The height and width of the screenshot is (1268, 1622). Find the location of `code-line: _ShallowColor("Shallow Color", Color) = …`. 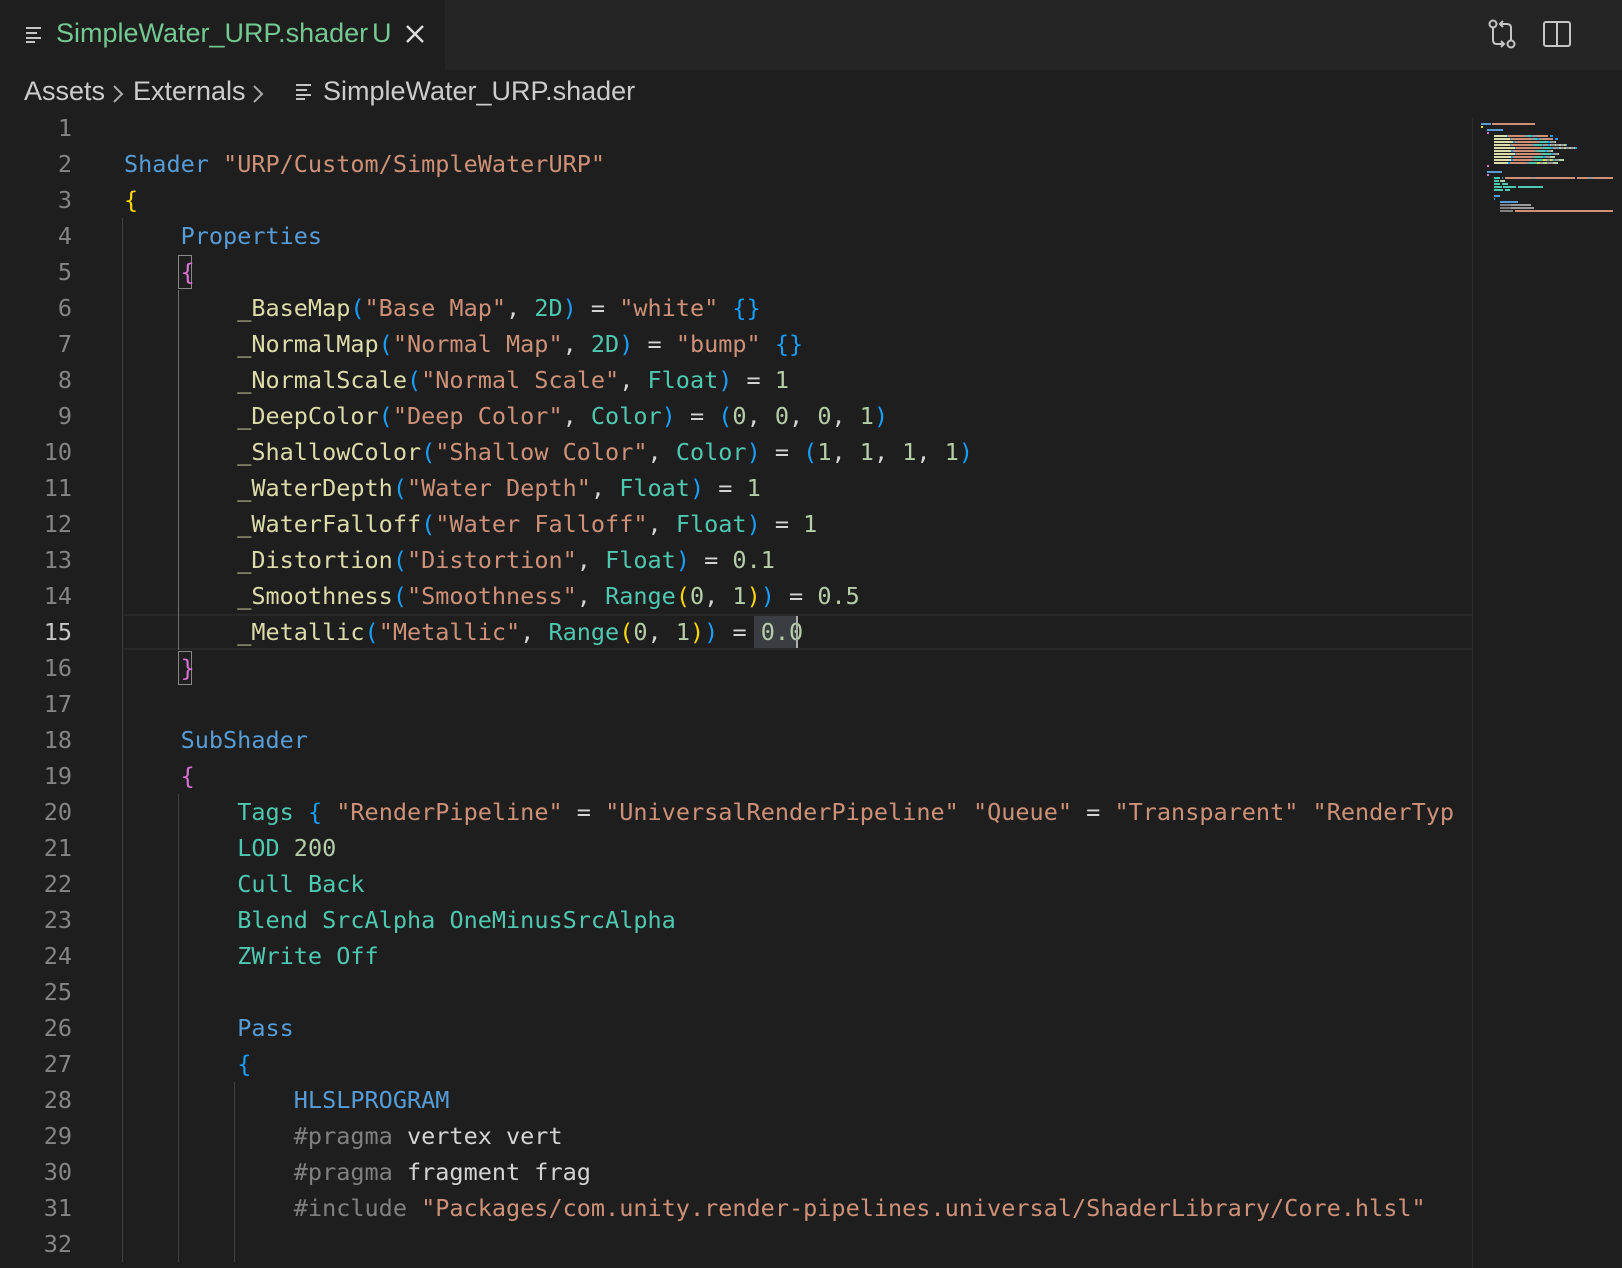

code-line: _ShallowColor("Shallow Color", Color) = … is located at coordinates (798, 452).